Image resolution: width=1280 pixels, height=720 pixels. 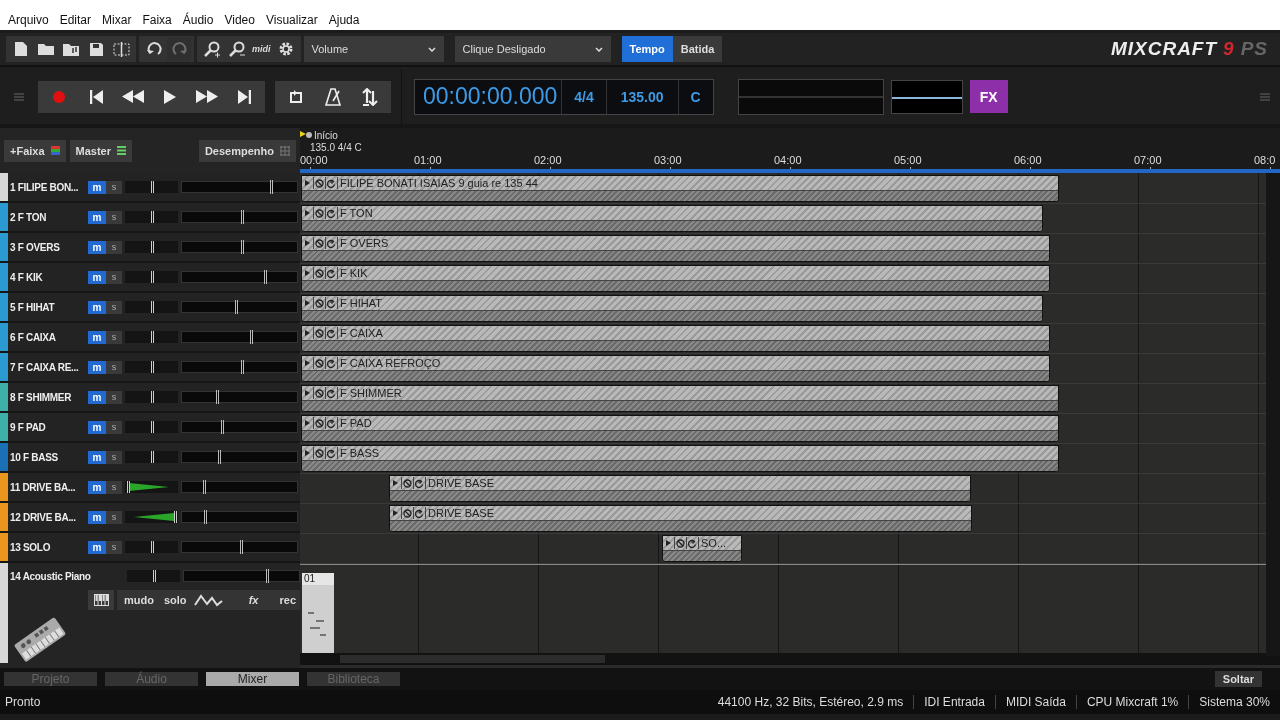 What do you see at coordinates (675, 278) in the screenshot?
I see `audio-clip: F KIK` at bounding box center [675, 278].